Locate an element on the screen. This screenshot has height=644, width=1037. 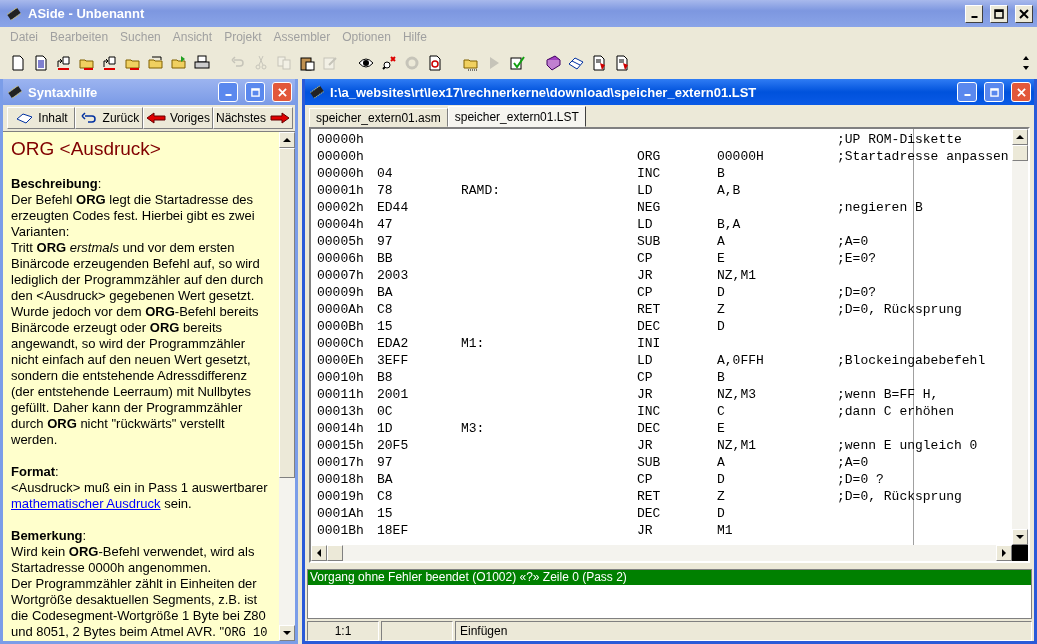
code-text: M3: is located at coordinates (473, 428).